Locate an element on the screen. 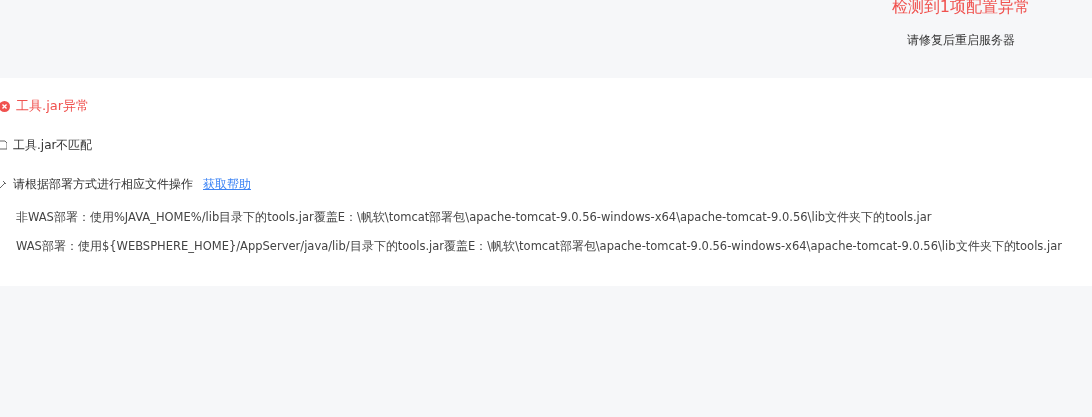 The height and width of the screenshot is (417, 1092). instruction-text: 请根据部署方式进行相应文件操作 is located at coordinates (103, 184).